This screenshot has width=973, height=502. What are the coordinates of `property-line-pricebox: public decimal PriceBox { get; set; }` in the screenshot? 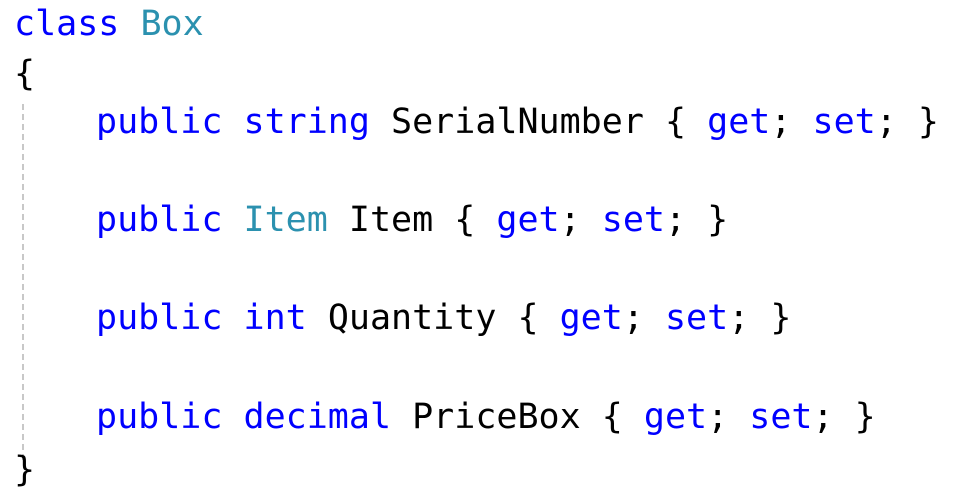 It's located at (486, 417).